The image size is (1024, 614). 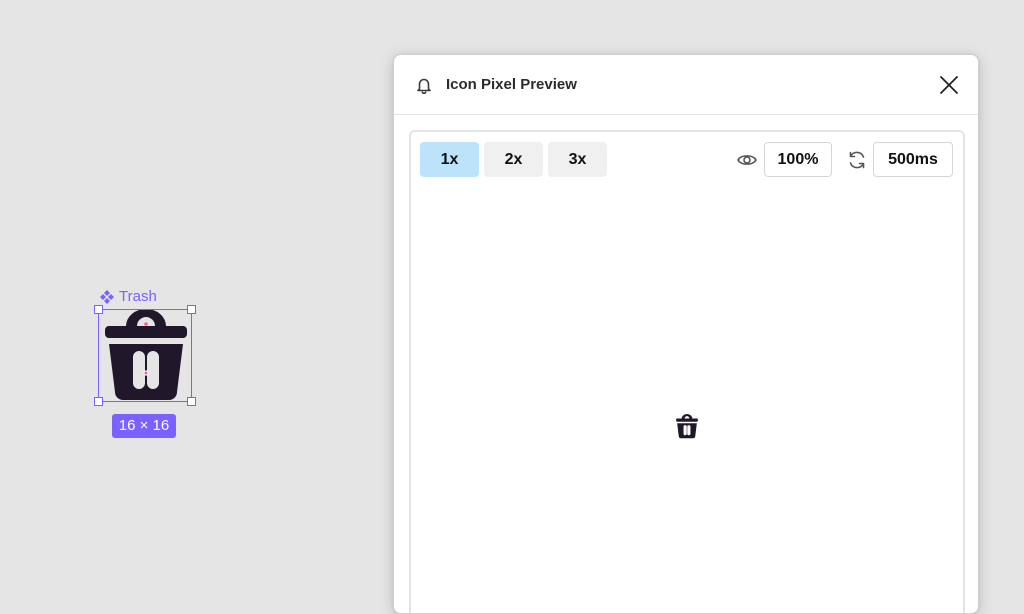 I want to click on resize-handle-bottom-left, so click(x=98, y=401).